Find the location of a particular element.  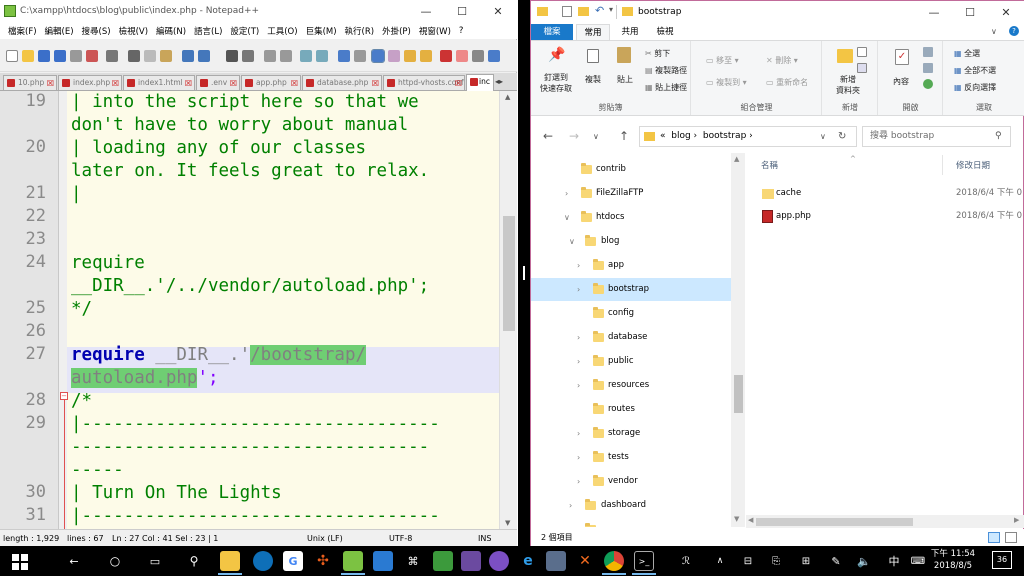

fold-toggle-icon: − is located at coordinates (64, 396).